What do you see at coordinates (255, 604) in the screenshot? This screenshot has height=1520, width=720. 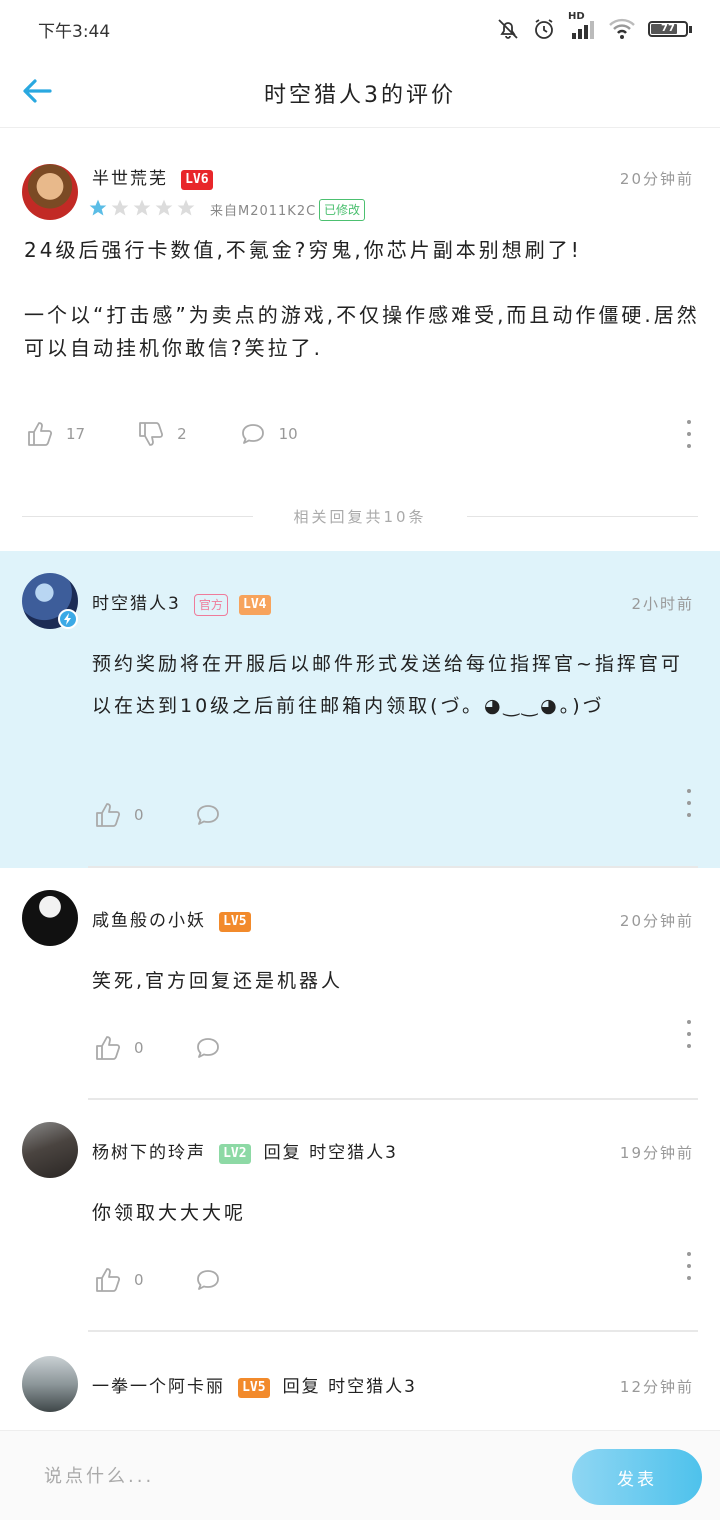 I see `level-badge: LV4` at bounding box center [255, 604].